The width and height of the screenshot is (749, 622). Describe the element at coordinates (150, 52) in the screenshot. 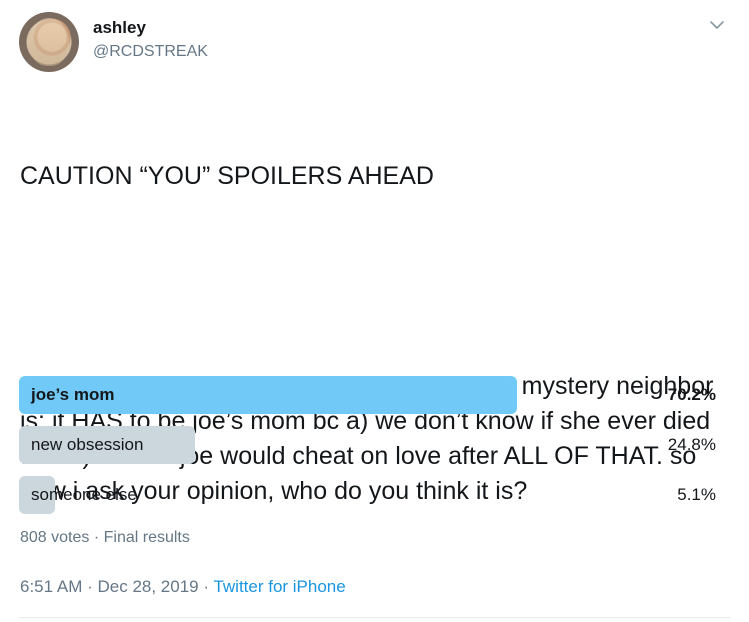

I see `author-handle: @RCDSTREAK` at that location.